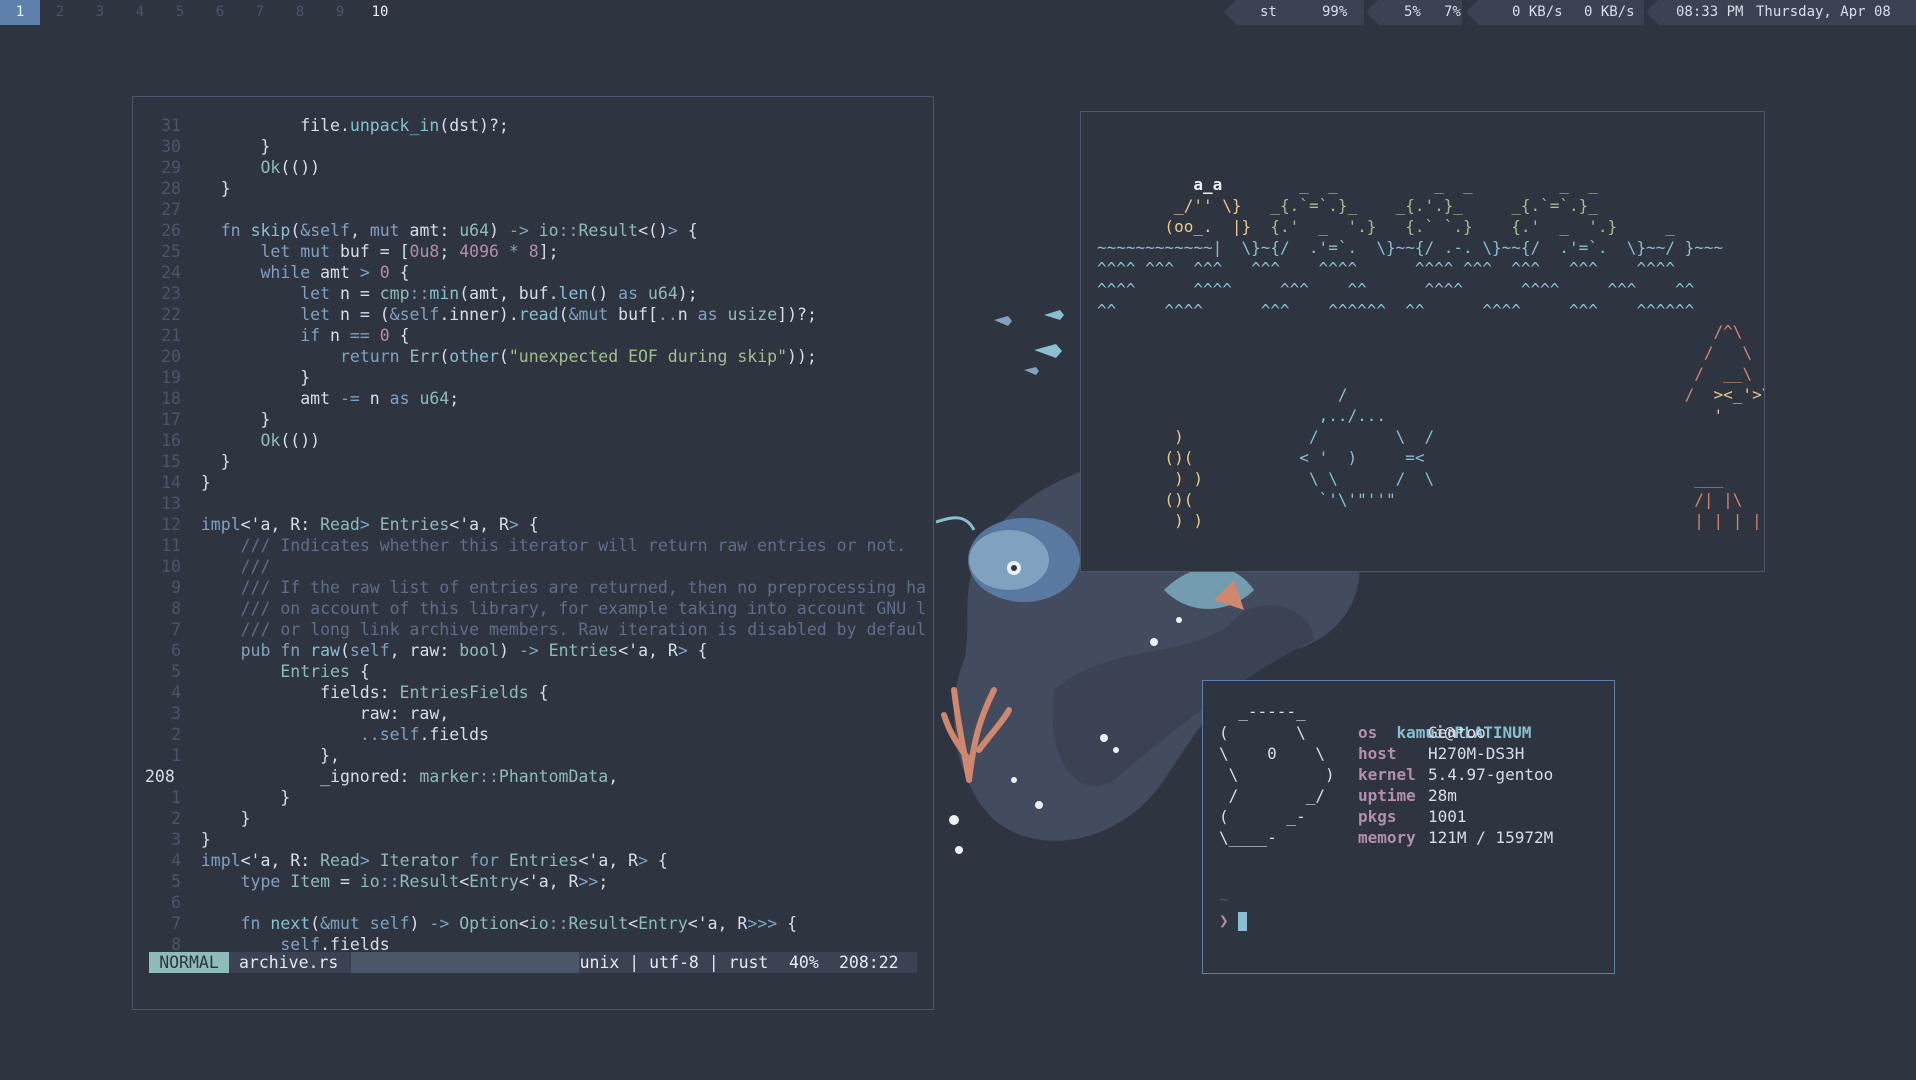  I want to click on code-line: 1 }, so click(217, 797).